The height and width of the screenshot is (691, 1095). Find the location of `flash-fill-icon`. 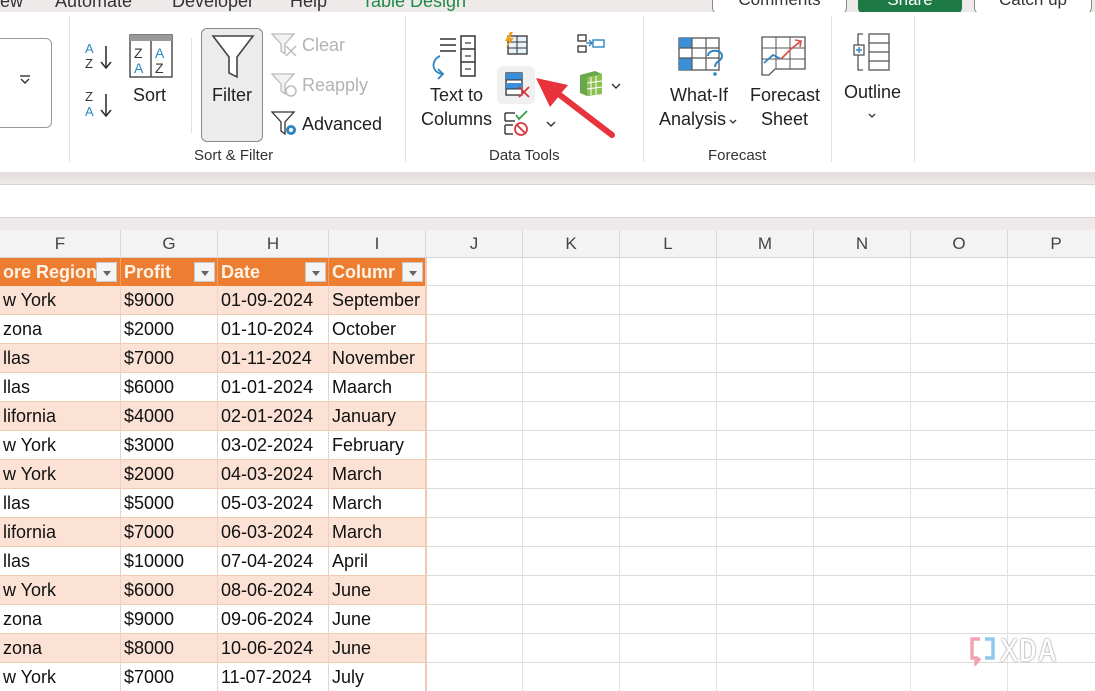

flash-fill-icon is located at coordinates (516, 46).